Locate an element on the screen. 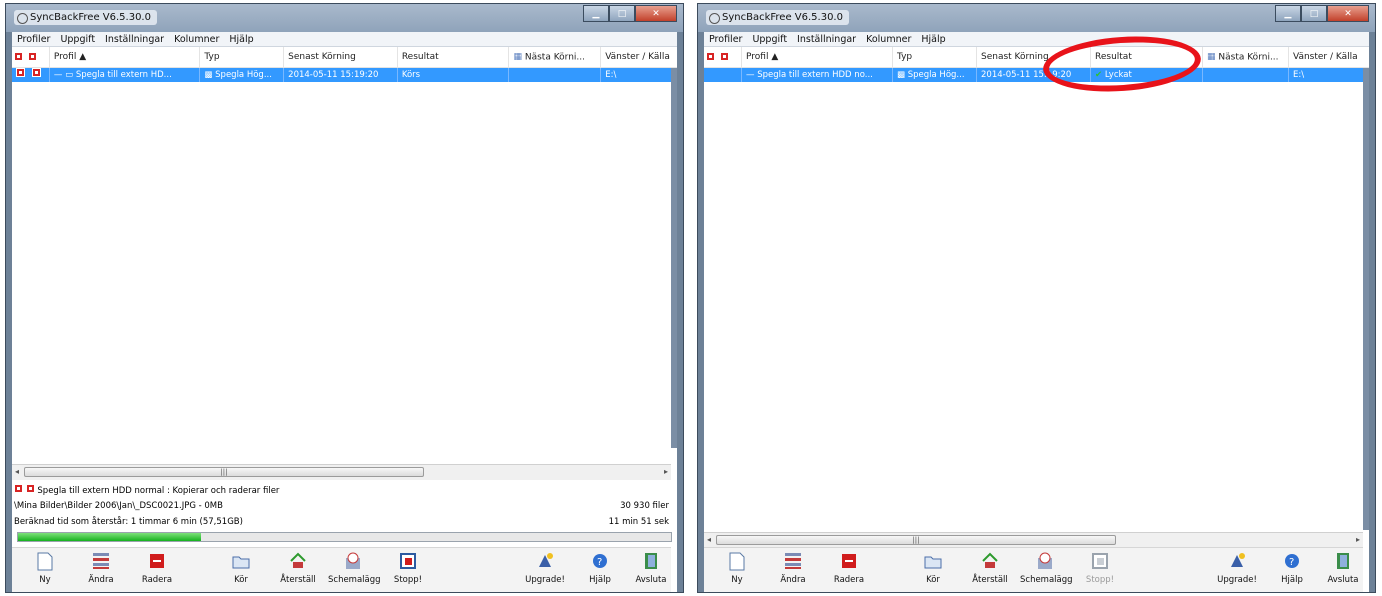  hdd-icon: ▭ is located at coordinates (69, 75).